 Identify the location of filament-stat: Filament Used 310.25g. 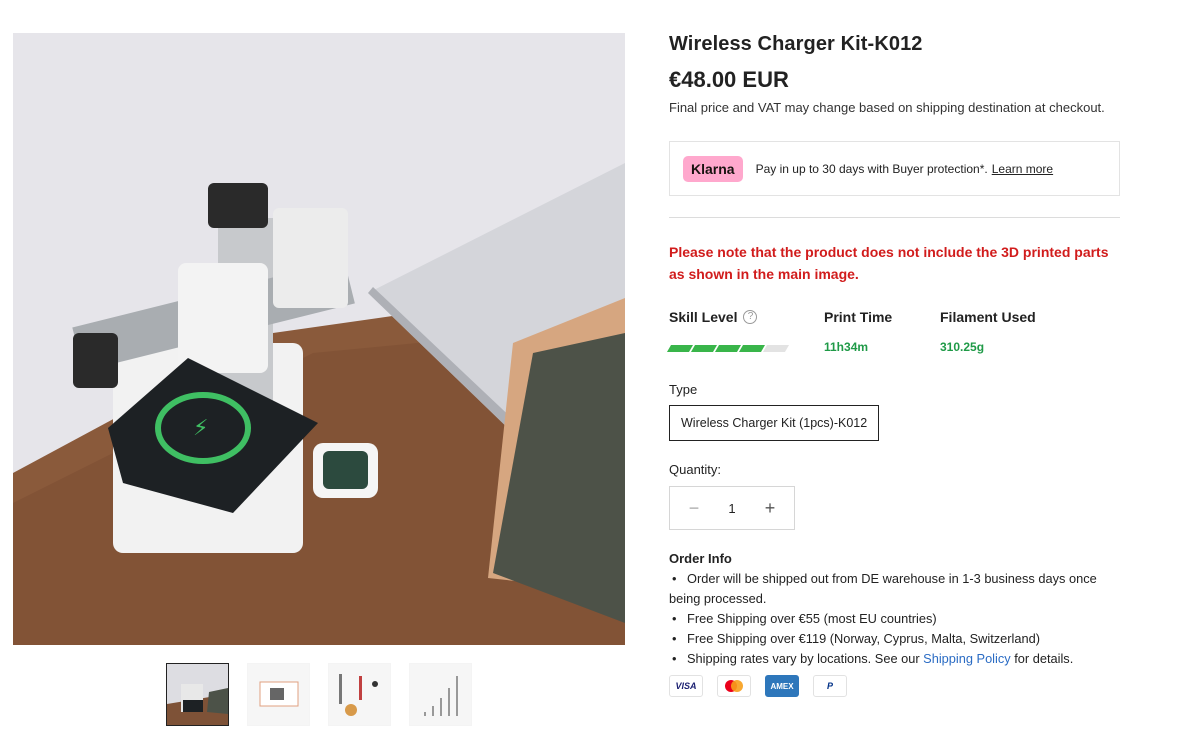
(988, 331).